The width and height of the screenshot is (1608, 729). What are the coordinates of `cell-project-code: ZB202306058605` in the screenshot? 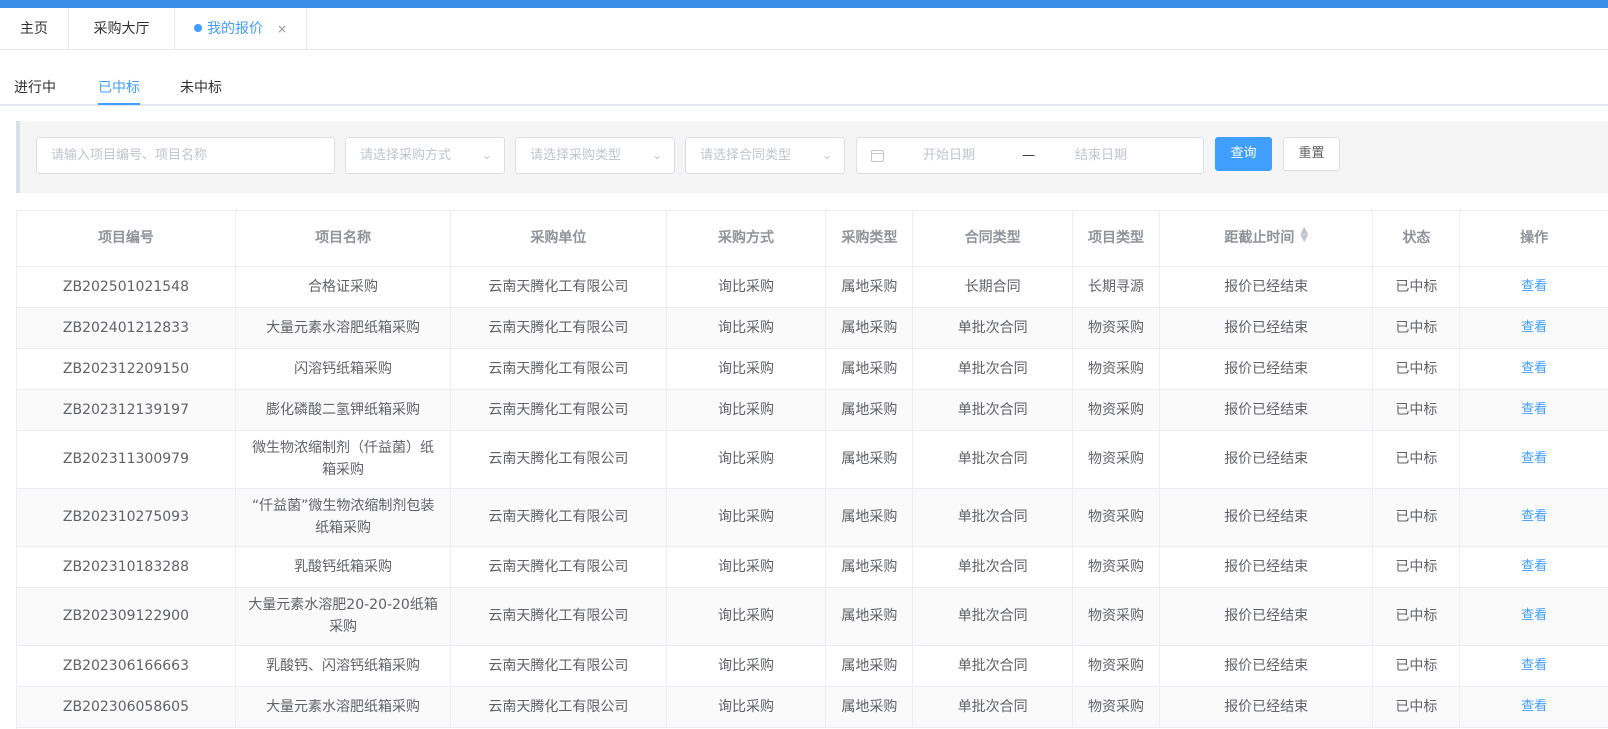 It's located at (126, 707).